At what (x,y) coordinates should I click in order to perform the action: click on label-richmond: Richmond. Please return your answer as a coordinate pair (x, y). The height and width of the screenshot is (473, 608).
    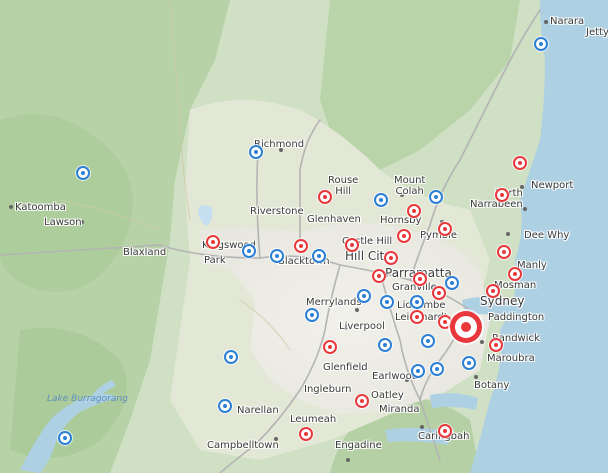
    Looking at the image, I should click on (279, 144).